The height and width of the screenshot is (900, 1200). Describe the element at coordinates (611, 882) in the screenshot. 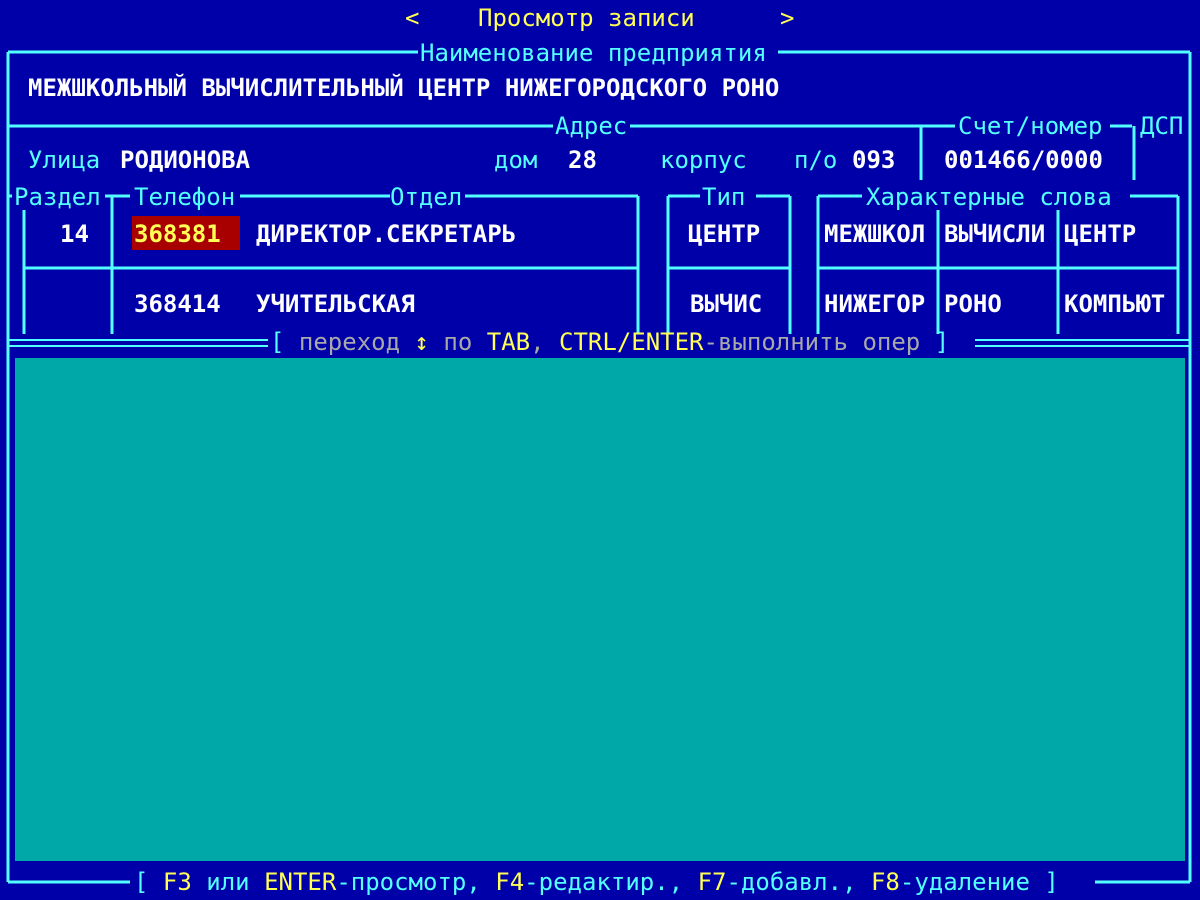

I see `footer-text-3: -редактир.,` at that location.